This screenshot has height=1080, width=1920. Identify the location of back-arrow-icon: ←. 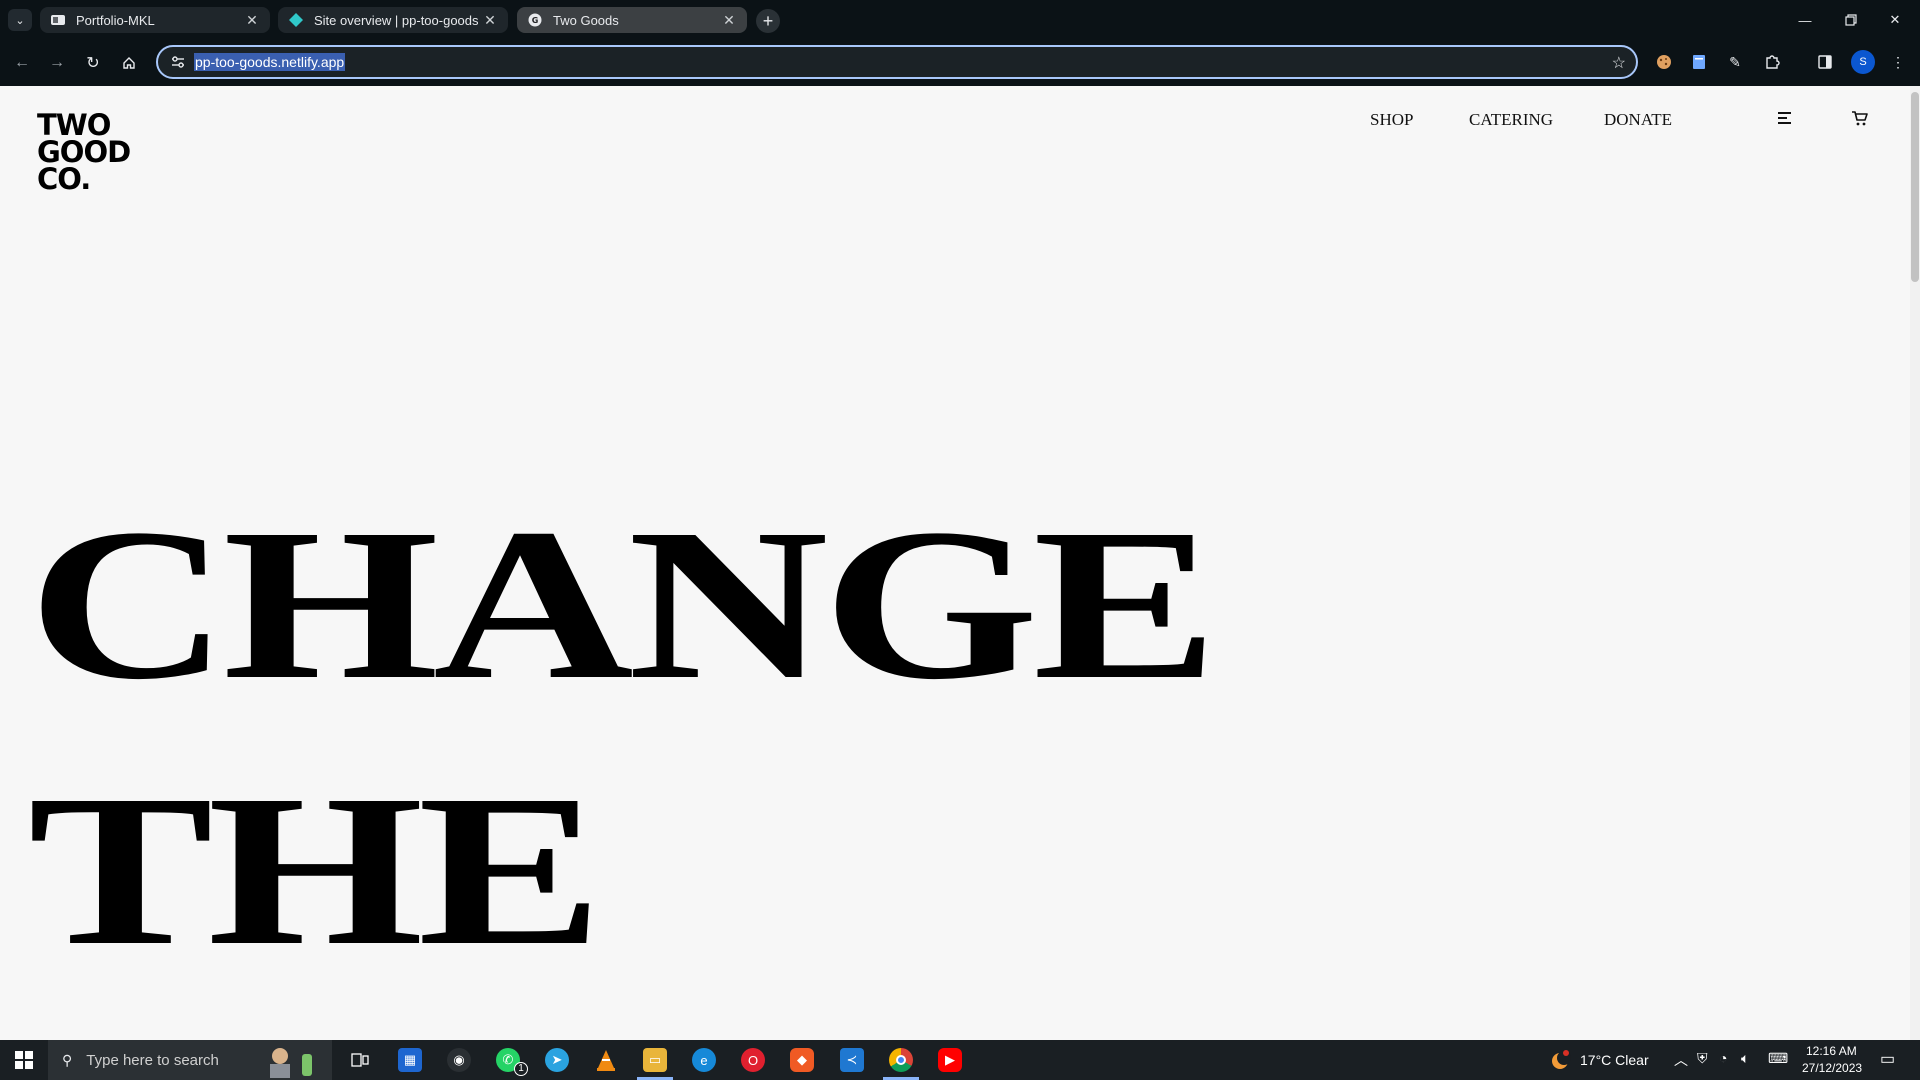
(22, 63).